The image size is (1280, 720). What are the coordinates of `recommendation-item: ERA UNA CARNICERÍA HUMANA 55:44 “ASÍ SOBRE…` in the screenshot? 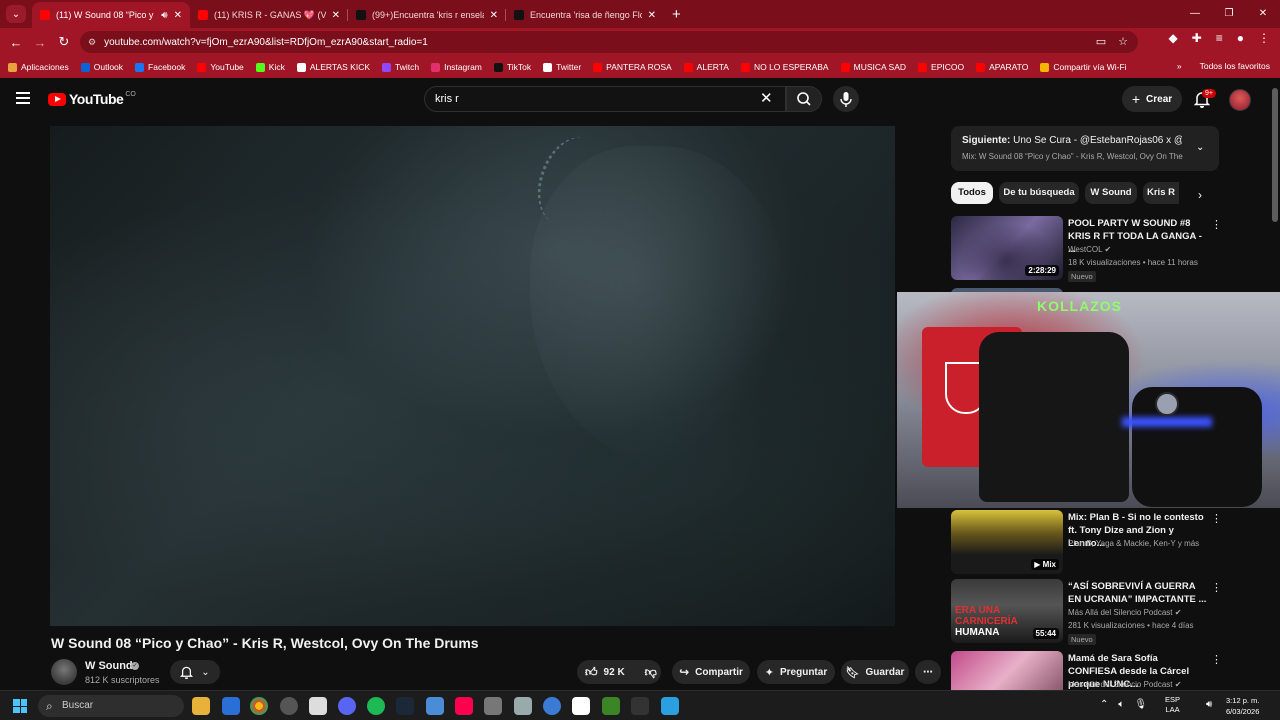 It's located at (1086, 612).